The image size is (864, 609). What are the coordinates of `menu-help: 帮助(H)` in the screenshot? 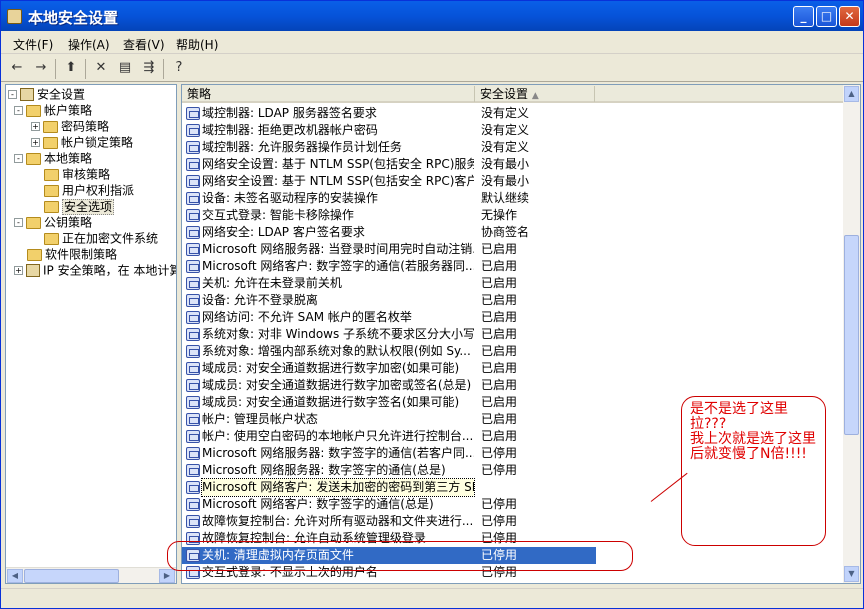 It's located at (197, 44).